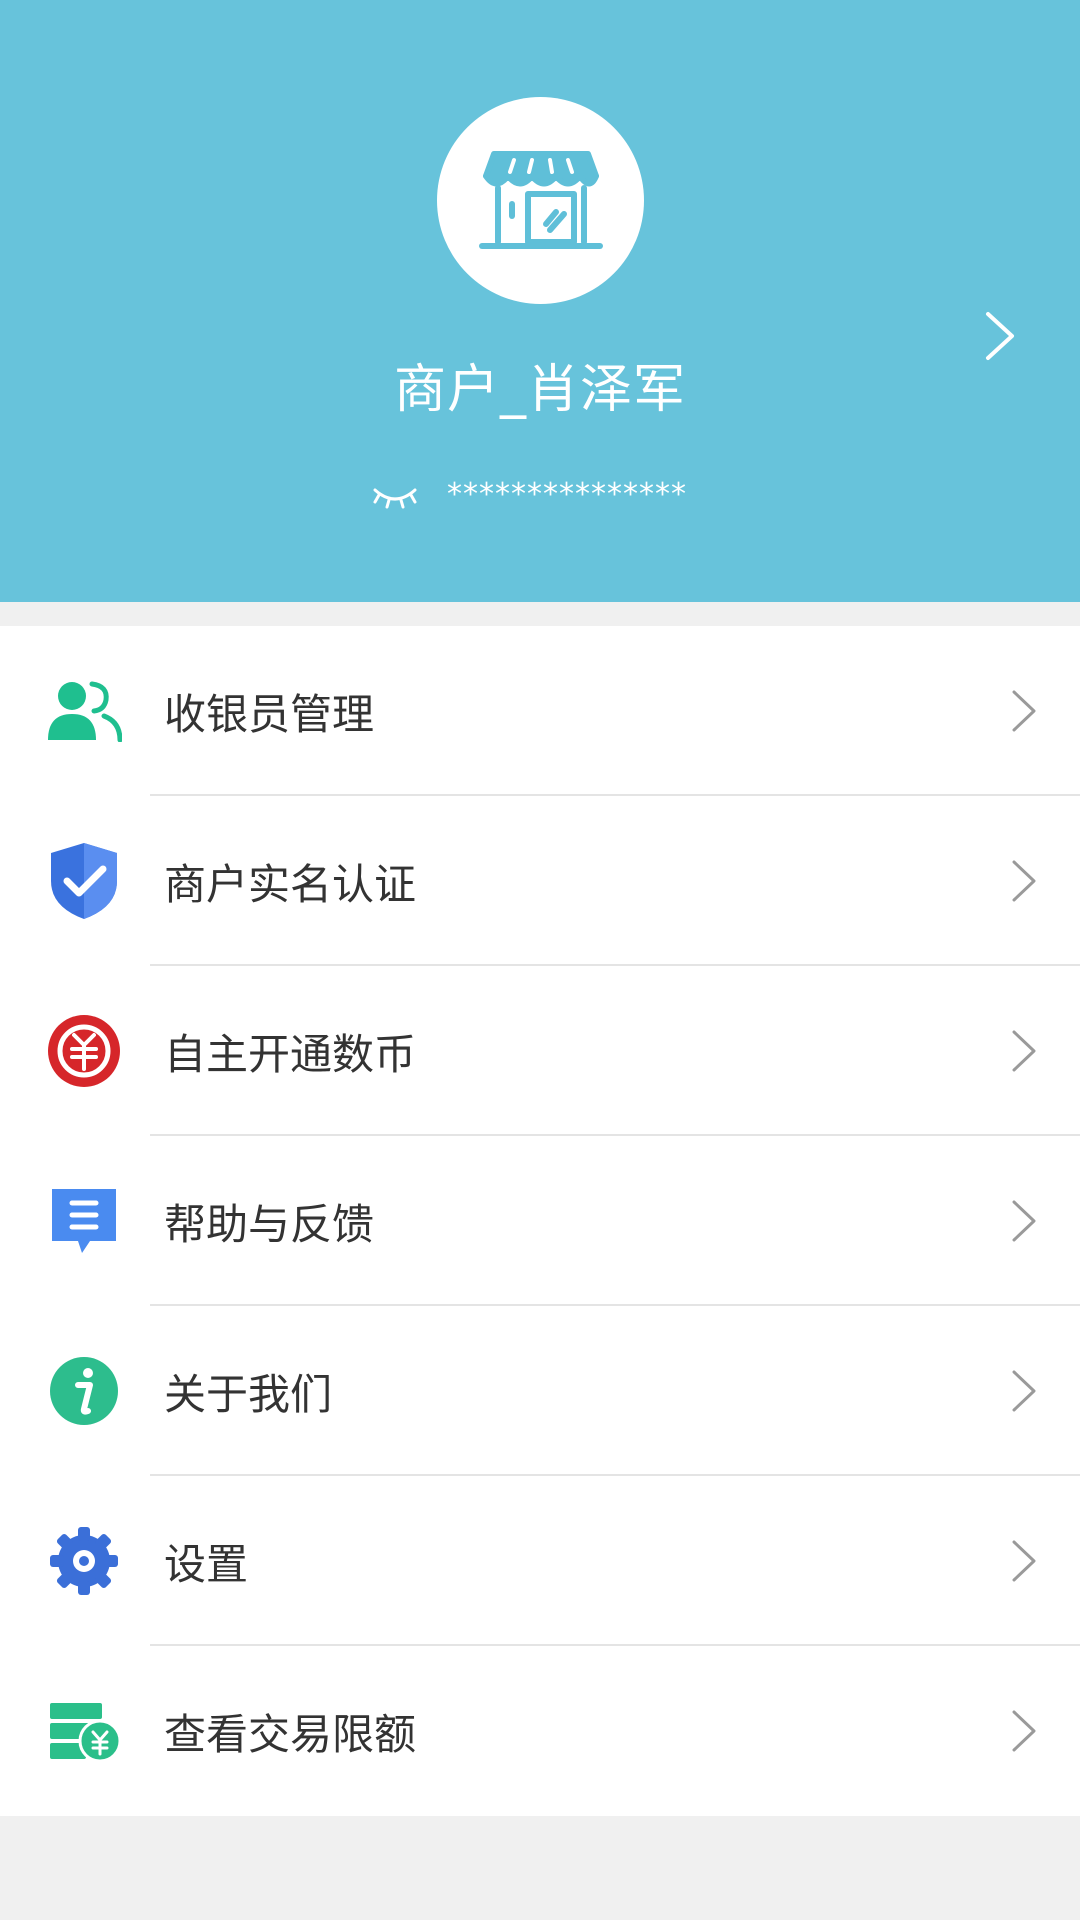 The height and width of the screenshot is (1920, 1080). I want to click on store-avatar, so click(540, 200).